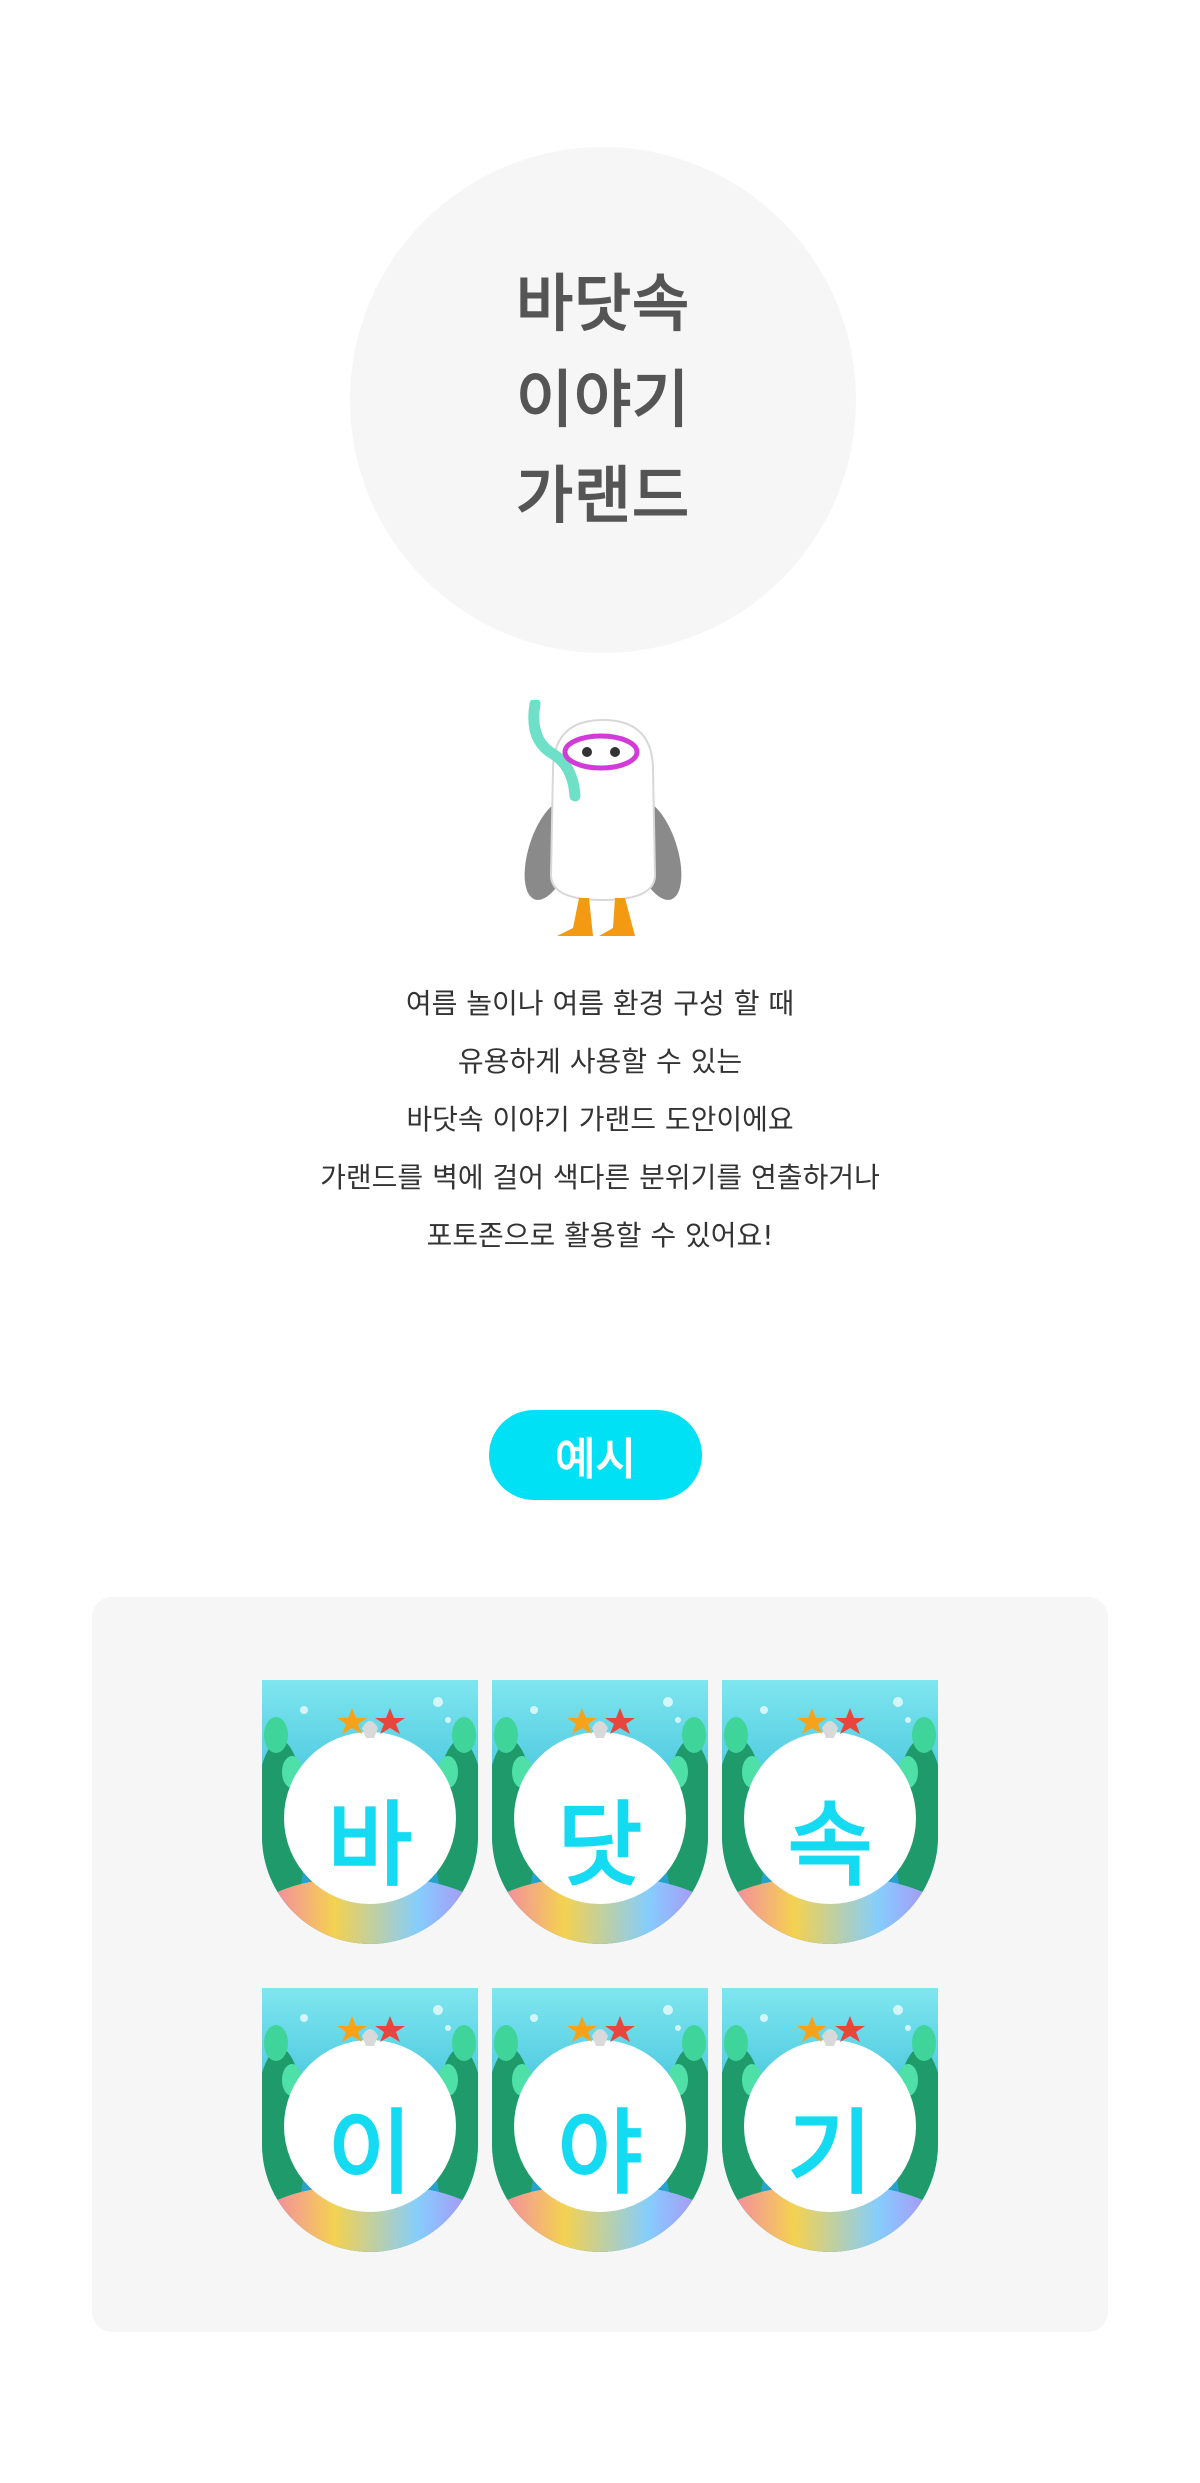  What do you see at coordinates (595, 1455) in the screenshot?
I see `example-badge: 예시` at bounding box center [595, 1455].